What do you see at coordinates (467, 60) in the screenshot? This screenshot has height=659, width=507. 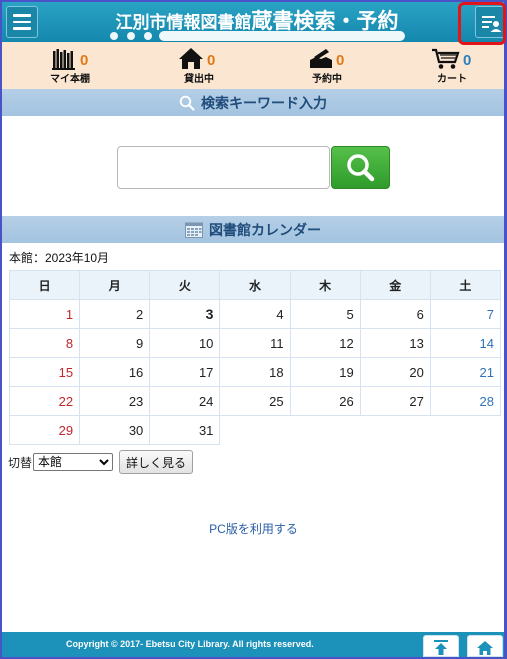 I see `cart-count: 0` at bounding box center [467, 60].